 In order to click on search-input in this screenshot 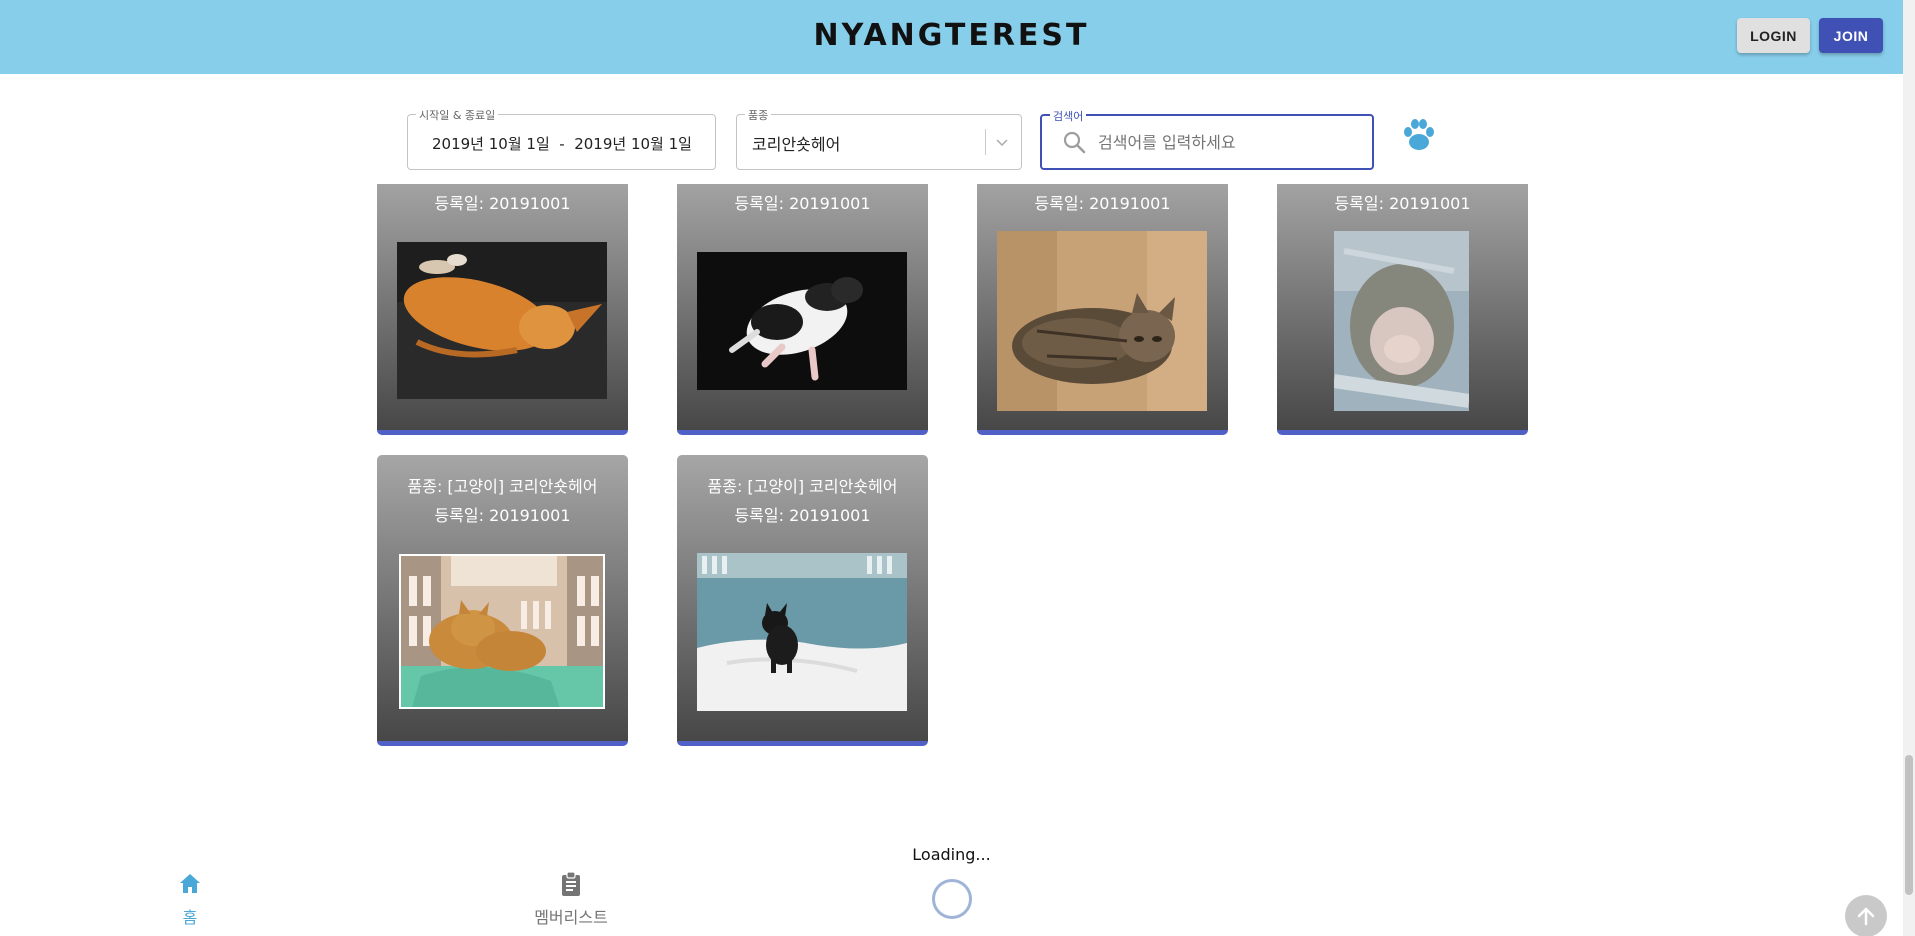, I will do `click(1228, 142)`.